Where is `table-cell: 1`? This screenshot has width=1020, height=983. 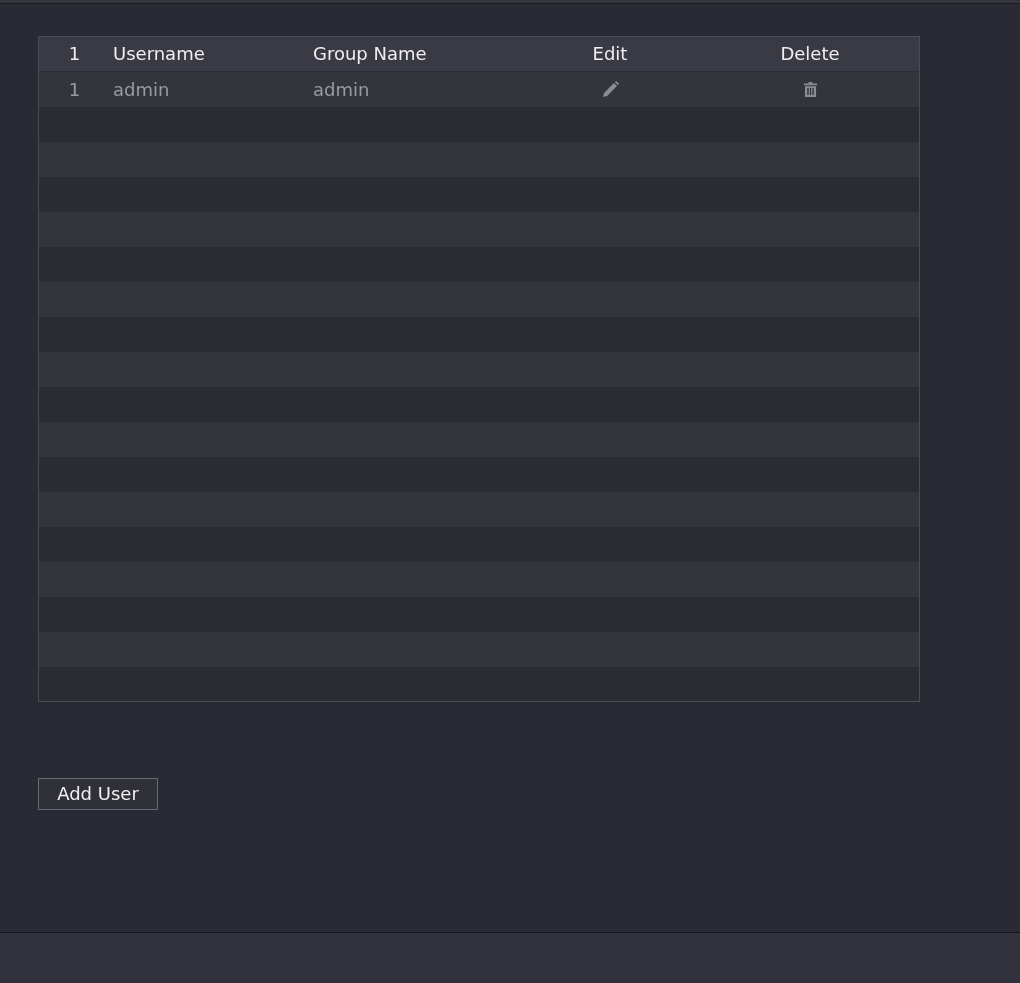
table-cell: 1 is located at coordinates (74, 89).